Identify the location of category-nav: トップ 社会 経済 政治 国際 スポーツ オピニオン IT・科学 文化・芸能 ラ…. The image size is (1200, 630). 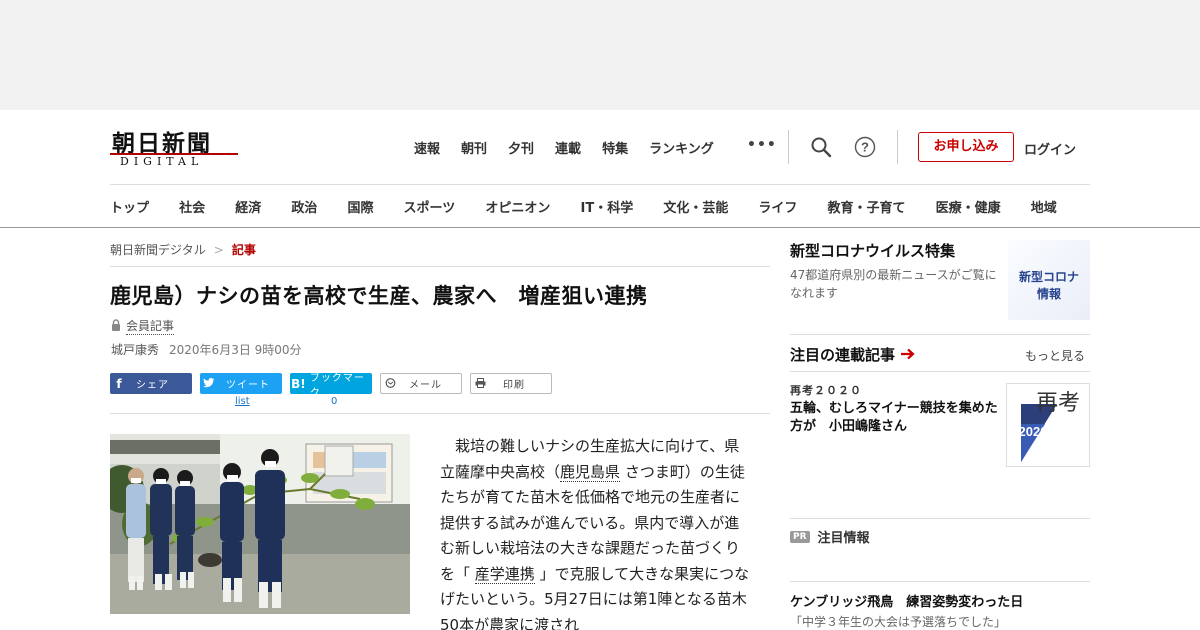
(605, 206).